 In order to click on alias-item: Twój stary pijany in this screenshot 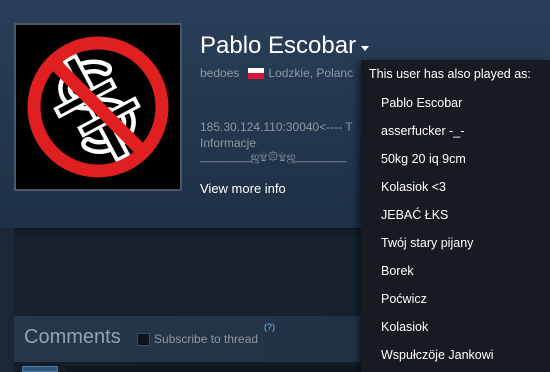, I will do `click(427, 243)`.